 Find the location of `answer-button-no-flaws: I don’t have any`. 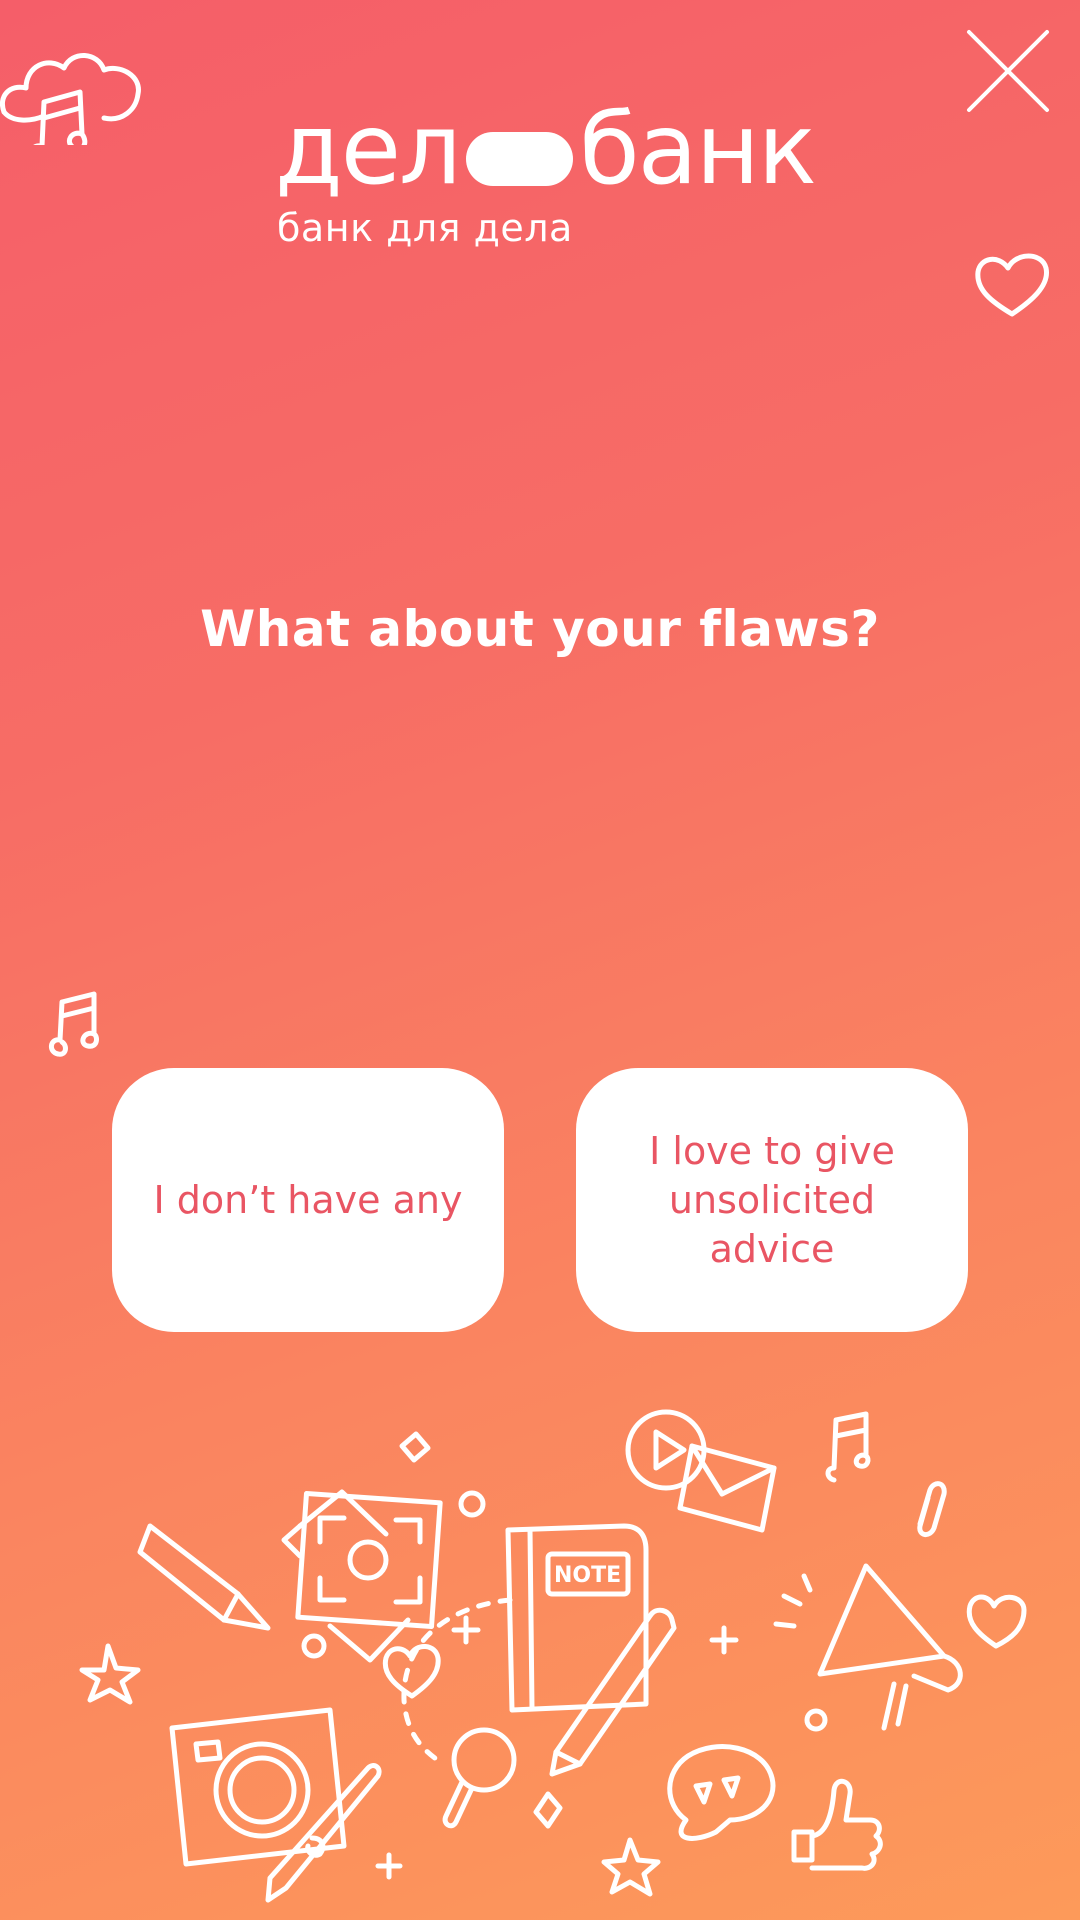

answer-button-no-flaws: I don’t have any is located at coordinates (308, 1200).